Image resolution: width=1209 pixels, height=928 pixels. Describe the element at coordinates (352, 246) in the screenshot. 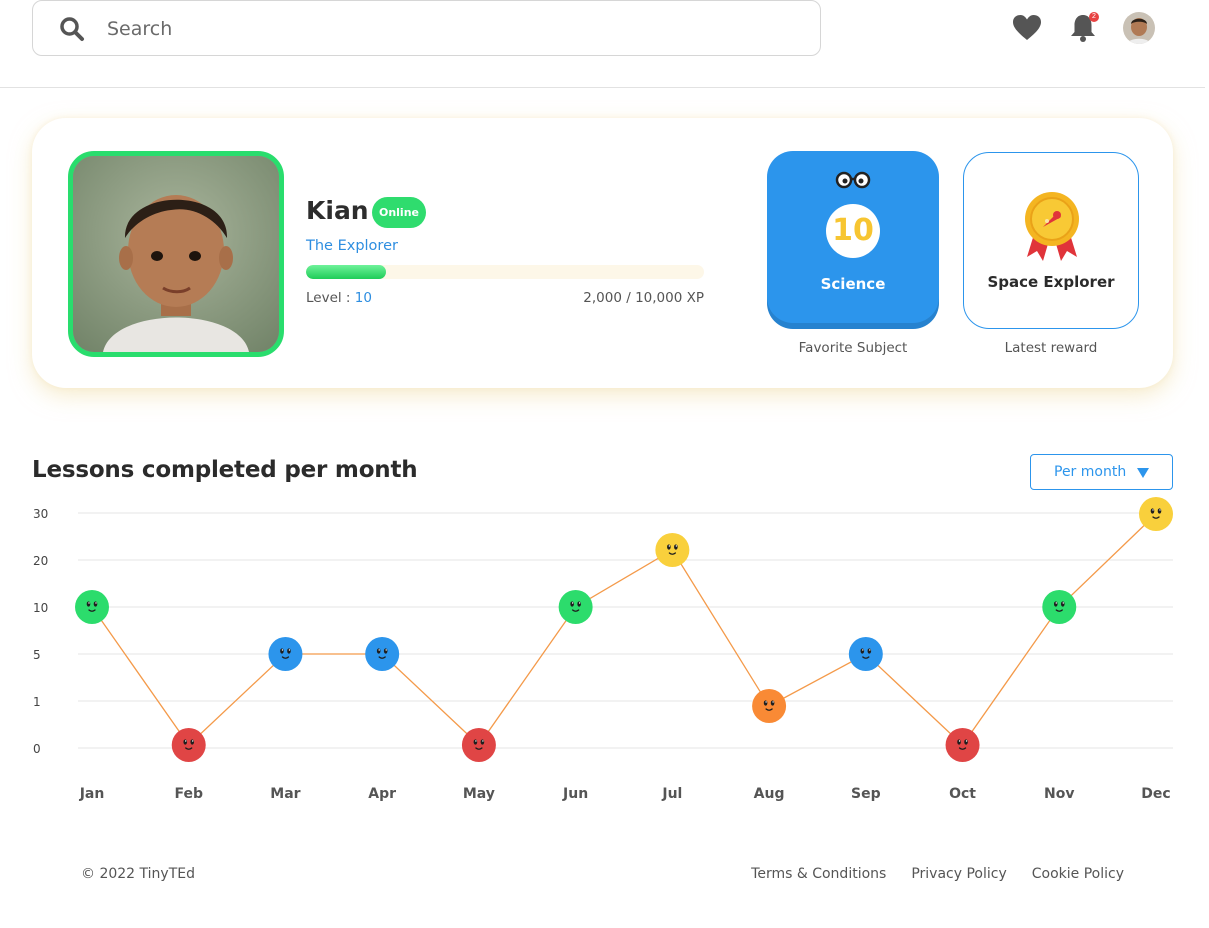

I see `user-title: The Explorer` at that location.